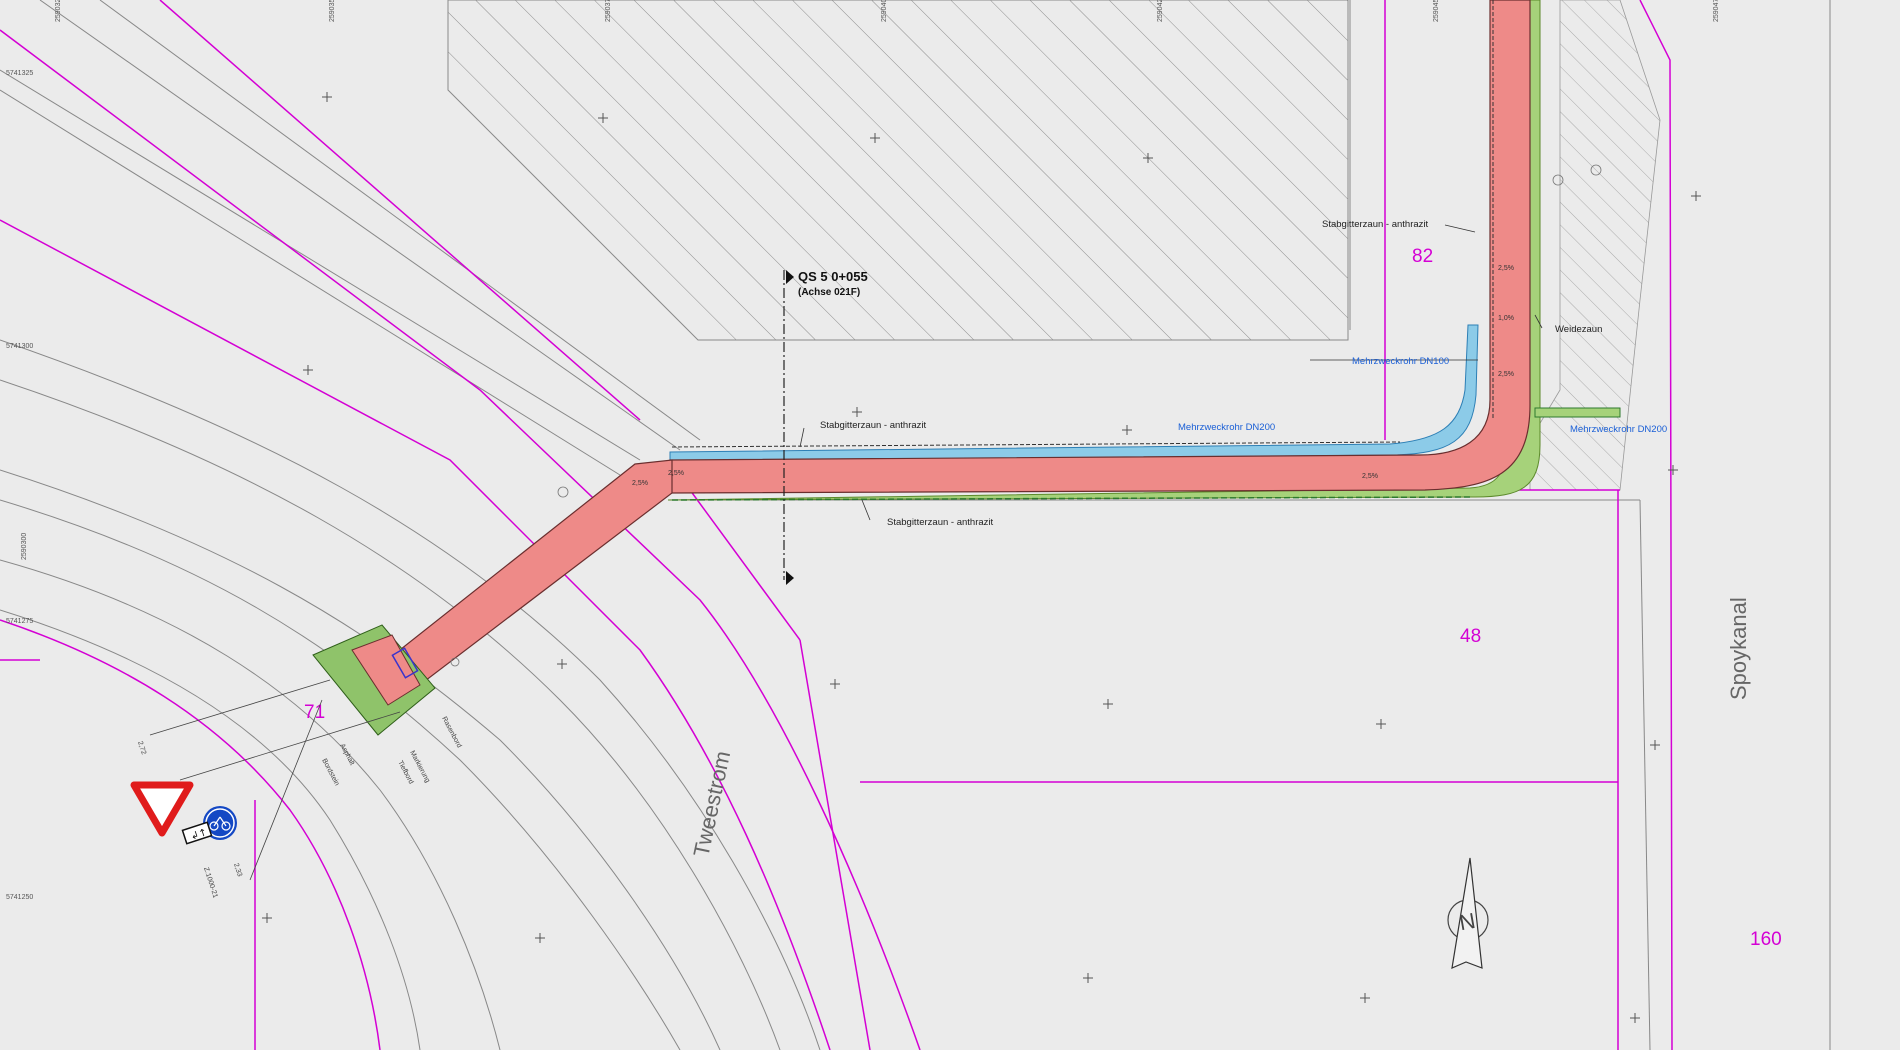 The height and width of the screenshot is (1050, 1900). I want to click on pipe-dn100-label: Mehrzweckrohr DN100, so click(1400, 361).